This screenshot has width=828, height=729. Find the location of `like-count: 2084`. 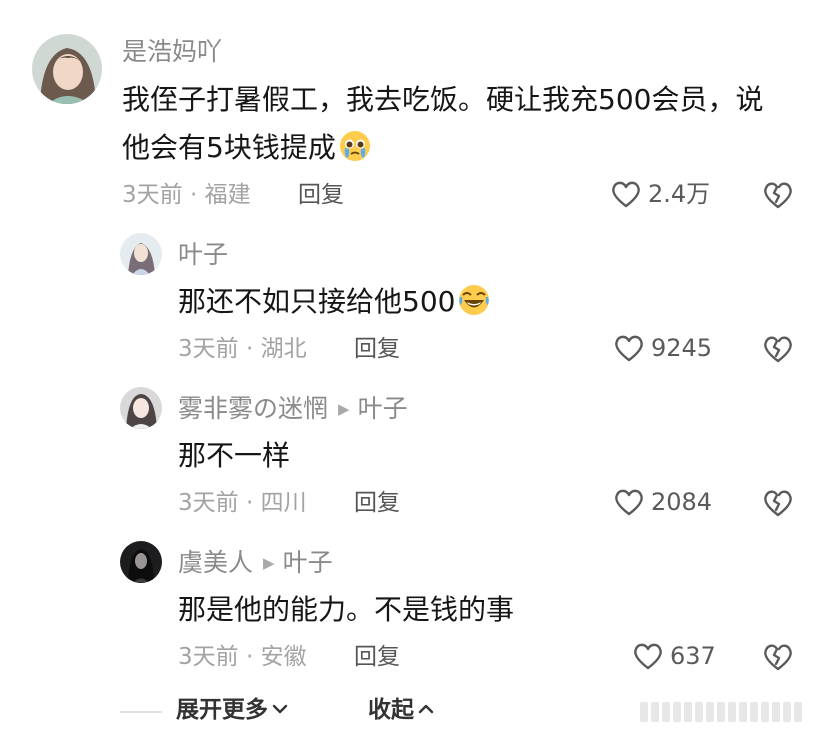

like-count: 2084 is located at coordinates (682, 502).